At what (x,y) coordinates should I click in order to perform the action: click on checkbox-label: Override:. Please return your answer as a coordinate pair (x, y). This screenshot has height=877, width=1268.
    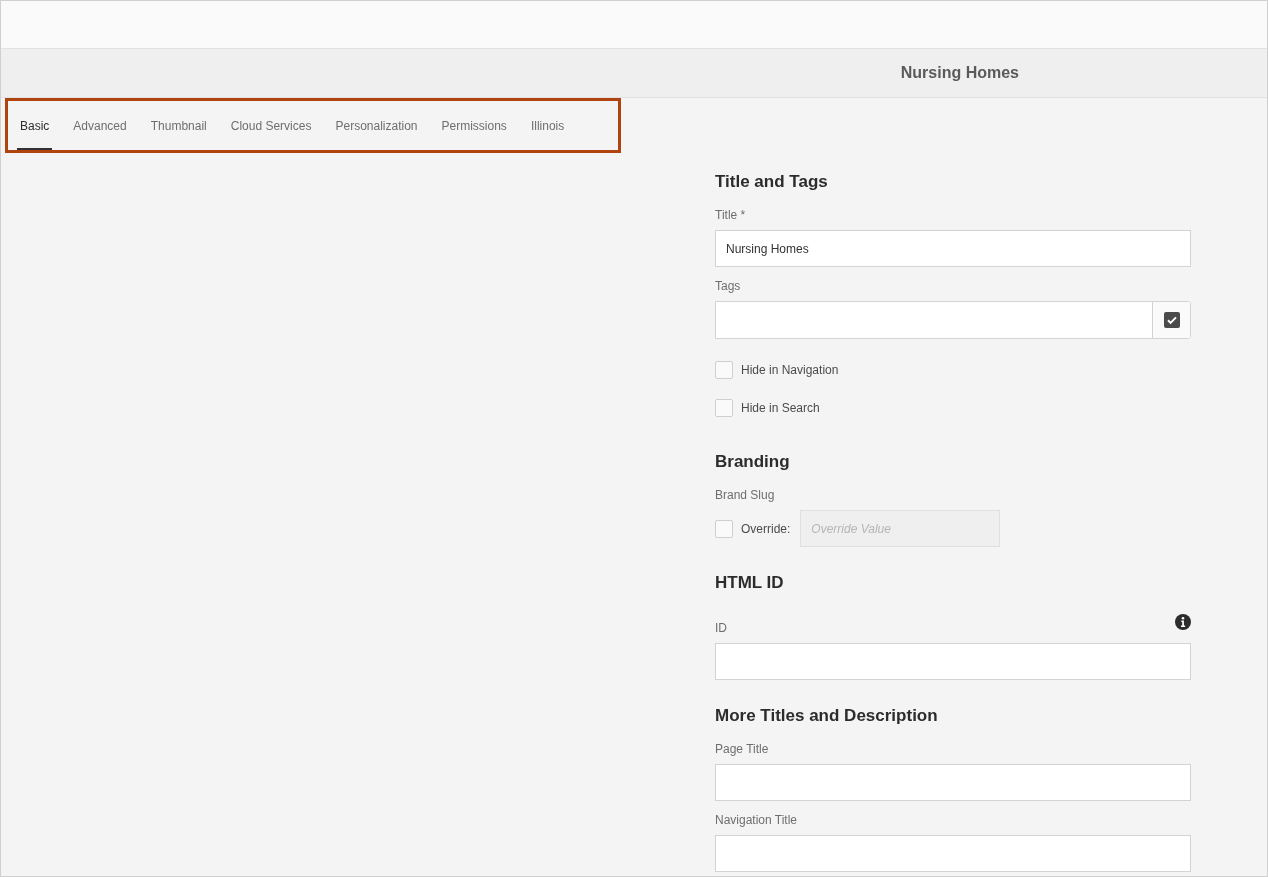
    Looking at the image, I should click on (766, 529).